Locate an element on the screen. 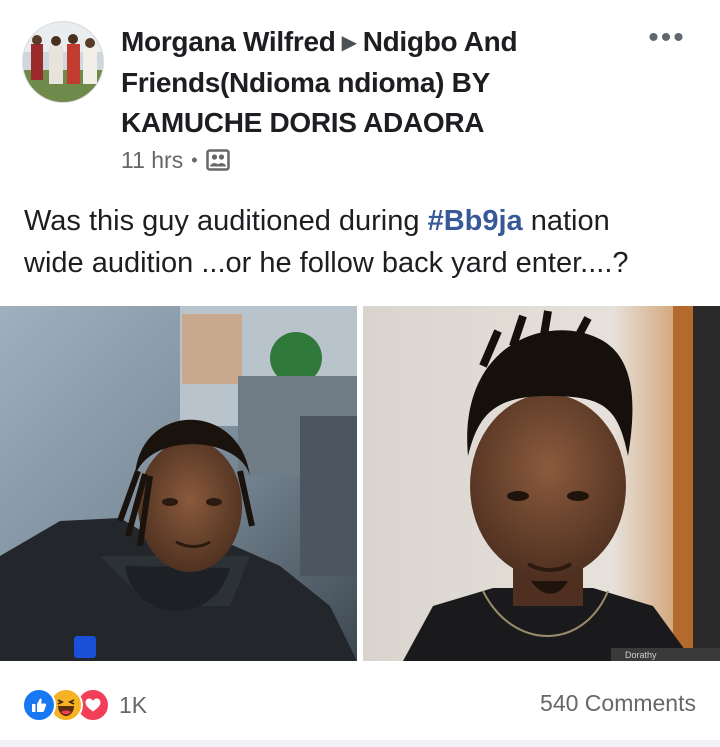  like-icon is located at coordinates (39, 705).